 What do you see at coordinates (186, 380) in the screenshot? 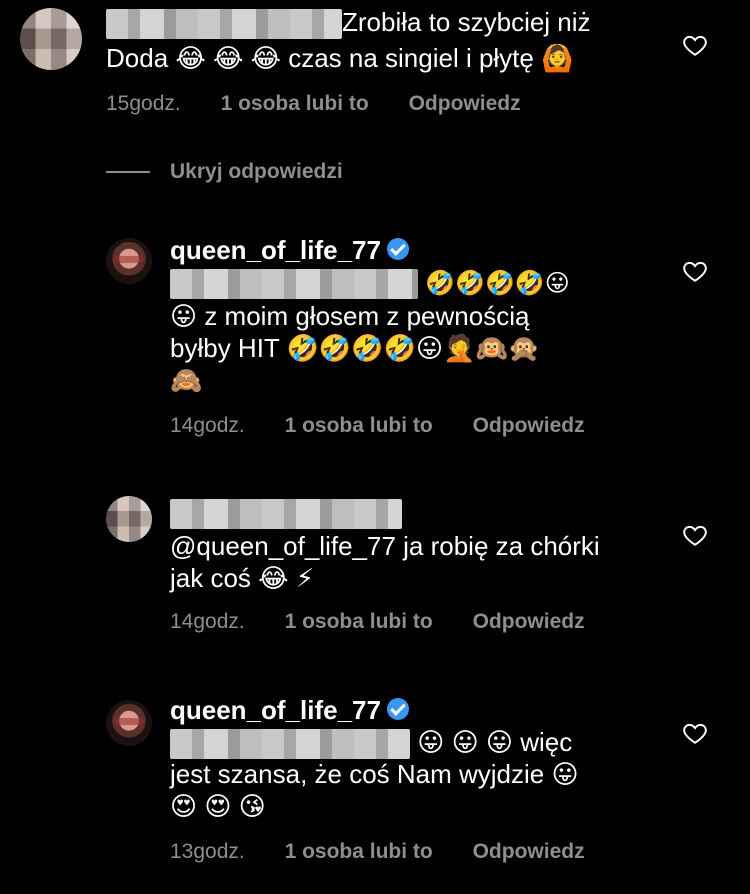
I see `comment-text-line: 🙈` at bounding box center [186, 380].